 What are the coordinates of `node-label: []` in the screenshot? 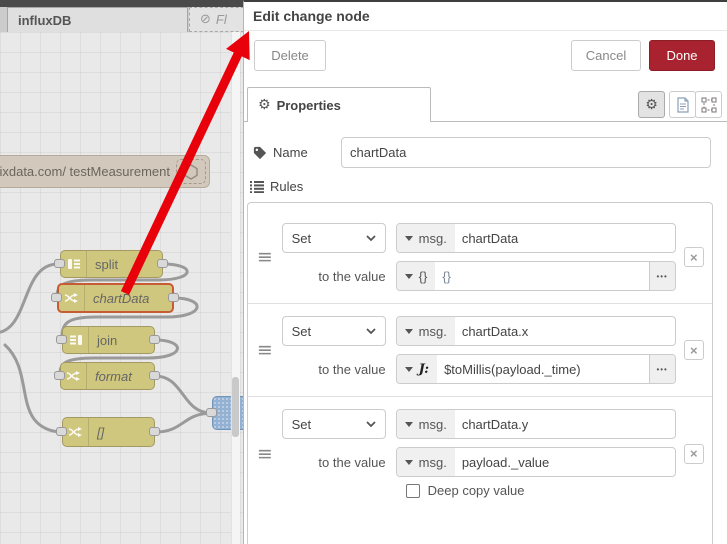 It's located at (101, 432).